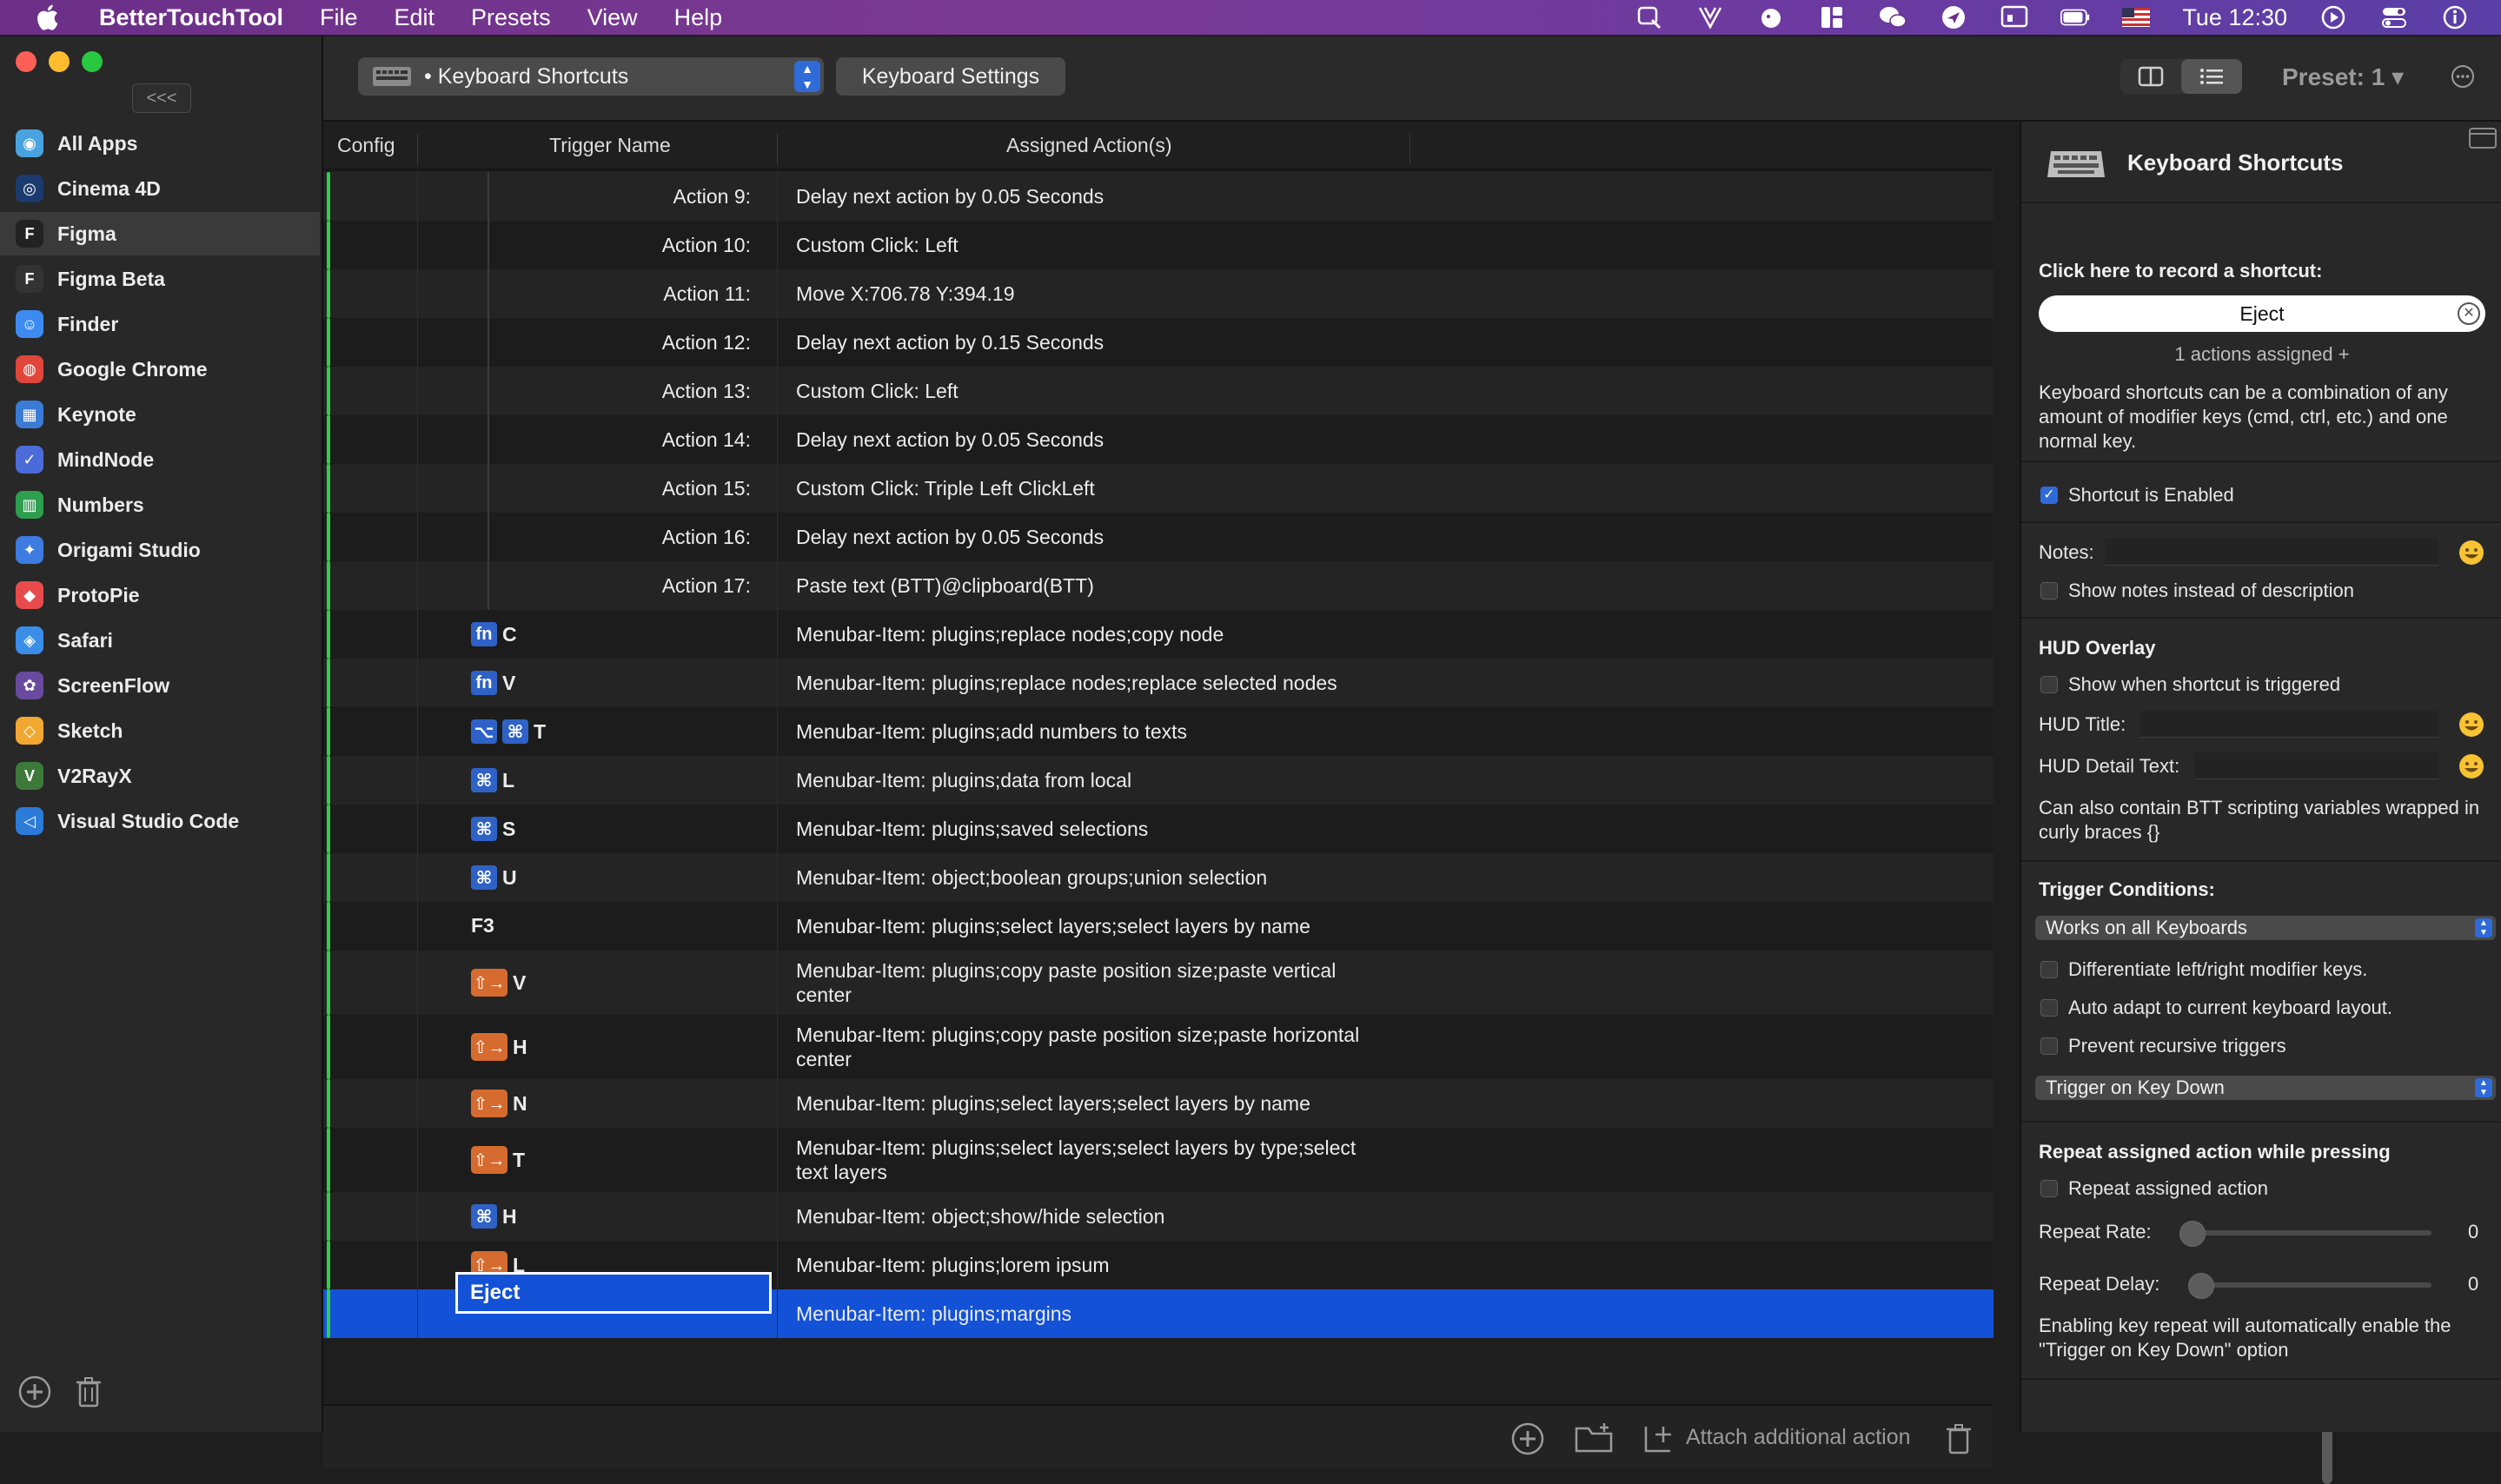 The width and height of the screenshot is (2501, 1484). What do you see at coordinates (160, 595) in the screenshot?
I see `sidebar-app-item: ◆ ProtoPie` at bounding box center [160, 595].